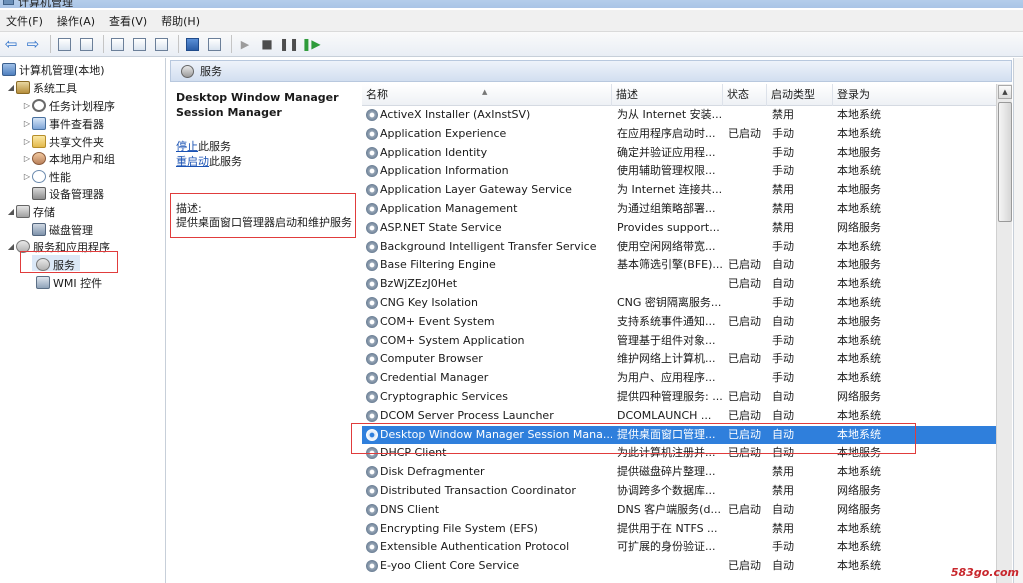  I want to click on toolbar-separator, so click(231, 44).